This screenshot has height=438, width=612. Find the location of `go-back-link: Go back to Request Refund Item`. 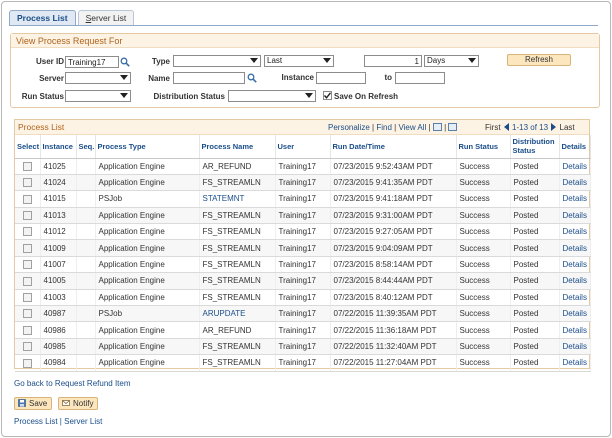

go-back-link: Go back to Request Refund Item is located at coordinates (72, 383).